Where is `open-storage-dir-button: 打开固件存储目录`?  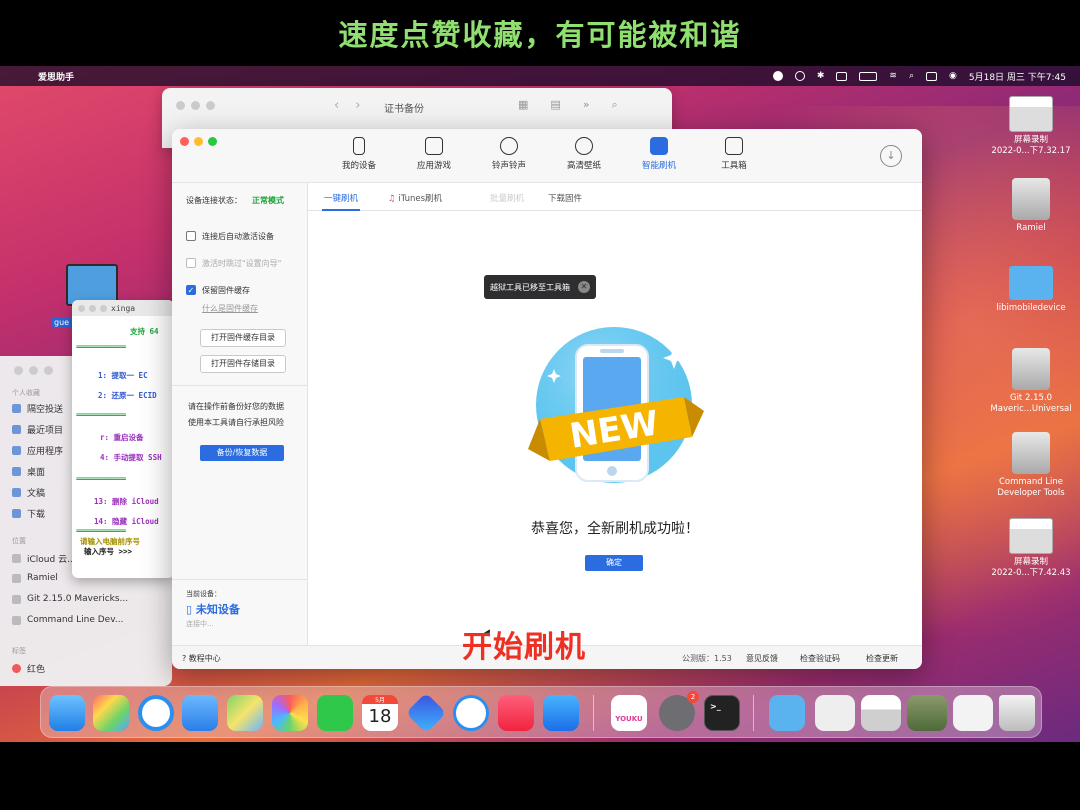
open-storage-dir-button: 打开固件存储目录 is located at coordinates (243, 364).